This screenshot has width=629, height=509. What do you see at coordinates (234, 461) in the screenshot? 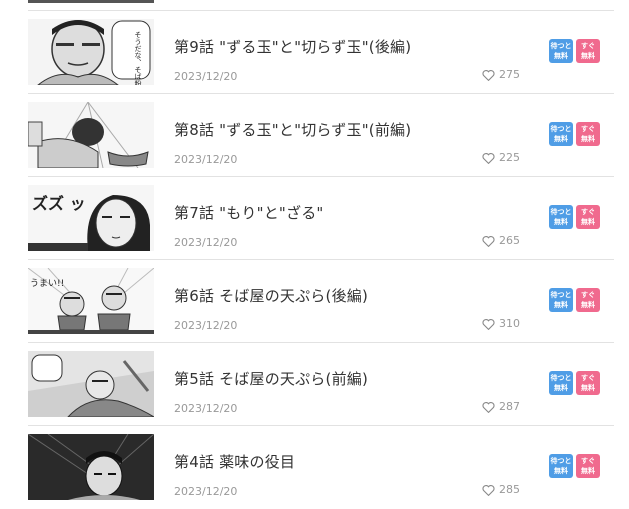
I see `episode-title: 第4話 薬味の役目` at bounding box center [234, 461].